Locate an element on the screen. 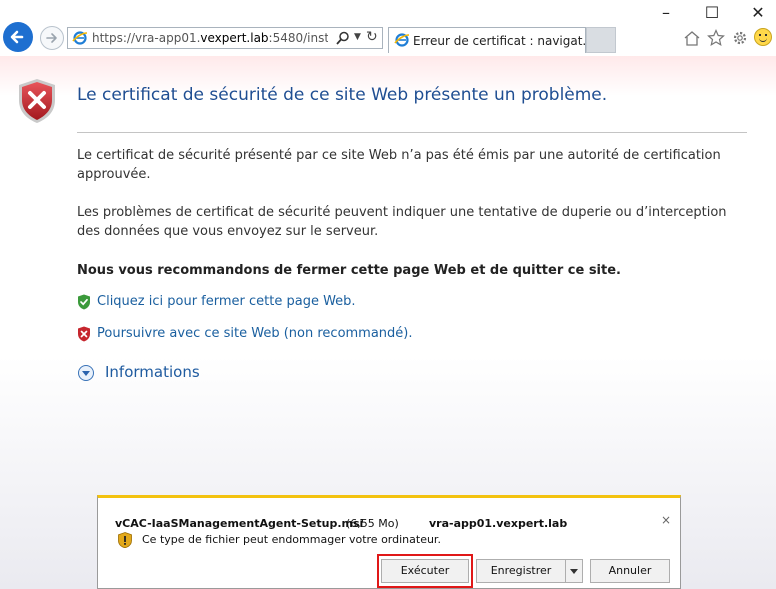 The image size is (776, 589). download-filename: vCAC-IaaSManagementAgent-Setup.msi is located at coordinates (239, 523).